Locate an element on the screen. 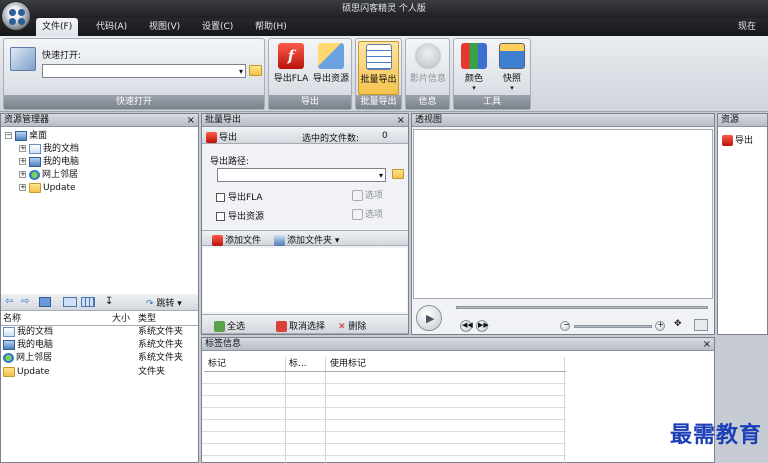 The image size is (768, 463). batch-export-header: 批量导出 × is located at coordinates (305, 120).